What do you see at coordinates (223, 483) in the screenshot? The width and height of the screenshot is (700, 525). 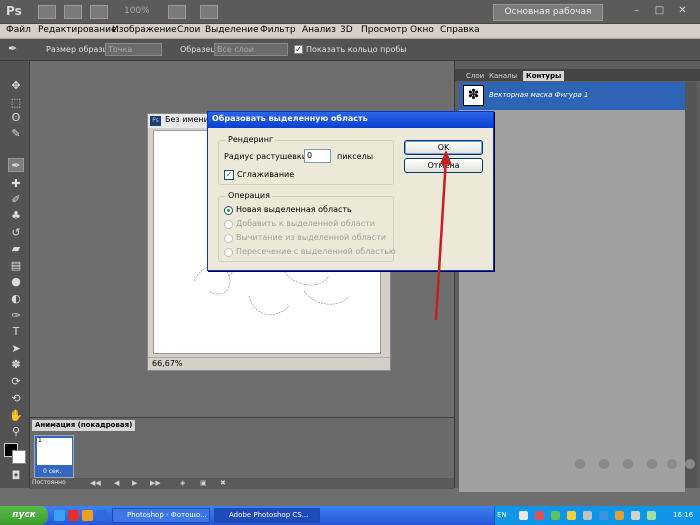 I see `delete-frame-icon: ✖` at bounding box center [223, 483].